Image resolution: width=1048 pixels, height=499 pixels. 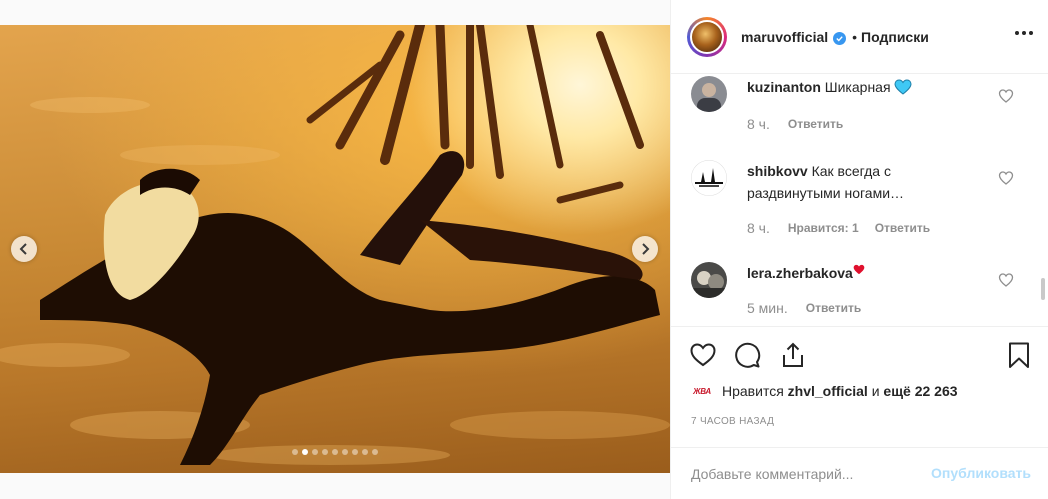 What do you see at coordinates (784, 87) in the screenshot?
I see `comment-username: kuzinanton` at bounding box center [784, 87].